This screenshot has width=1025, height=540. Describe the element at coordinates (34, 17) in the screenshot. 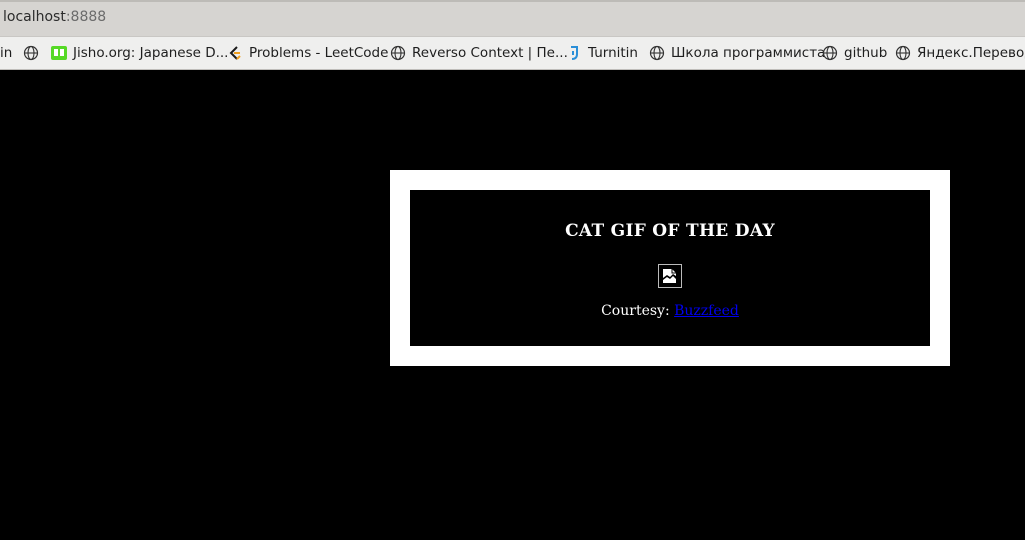

I see `url-host: localhost` at that location.